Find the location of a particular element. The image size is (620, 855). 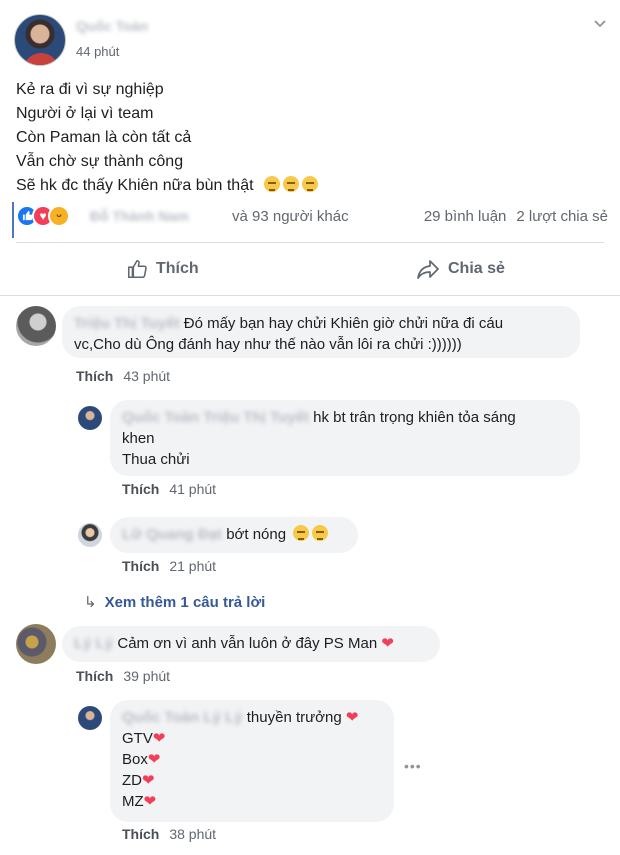

reply-bubble: Lữ Quang Đạt bớt nóng is located at coordinates (234, 535).